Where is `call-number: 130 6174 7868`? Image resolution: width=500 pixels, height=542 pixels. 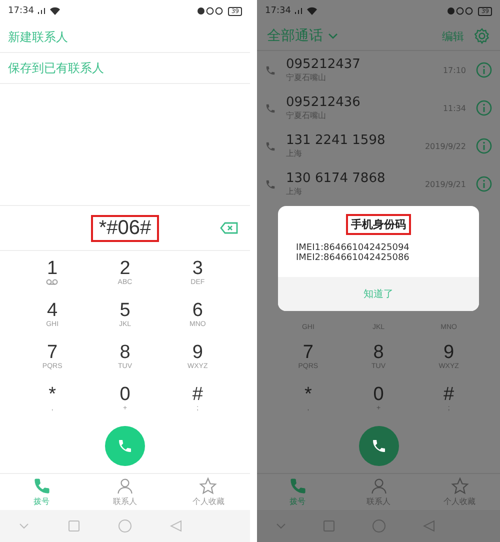 call-number: 130 6174 7868 is located at coordinates (336, 178).